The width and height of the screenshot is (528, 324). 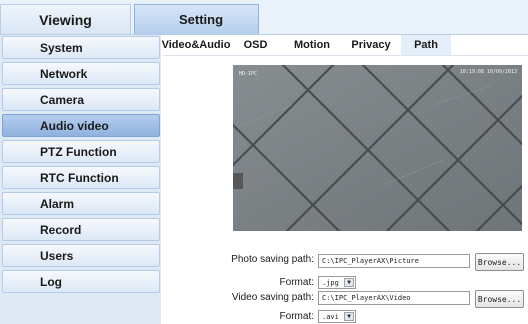 I want to click on photo-path-label: Photo saving path:, so click(x=272, y=259).